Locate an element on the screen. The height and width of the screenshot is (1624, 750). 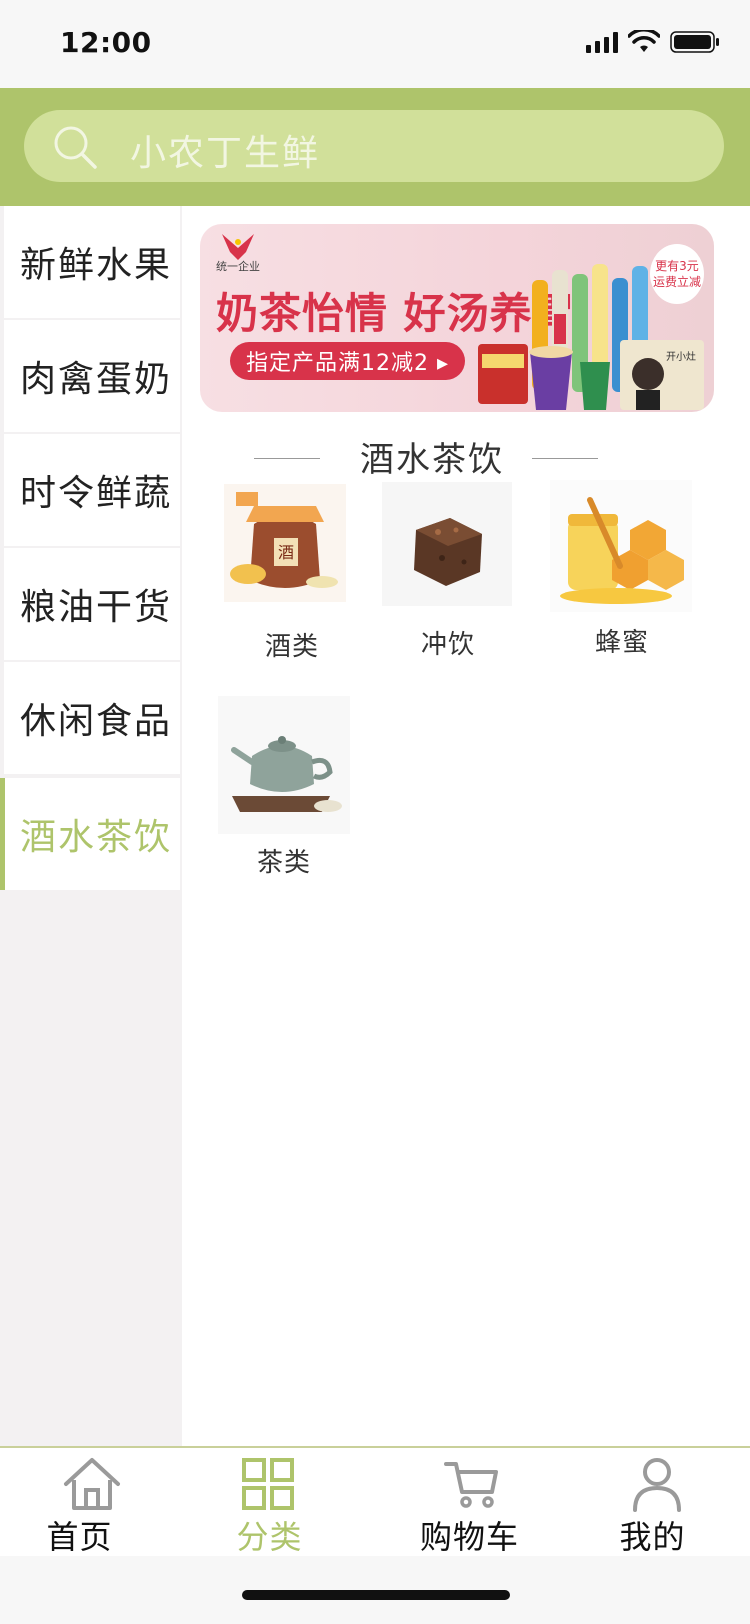
tab-label: 购物车 is located at coordinates (469, 1537).